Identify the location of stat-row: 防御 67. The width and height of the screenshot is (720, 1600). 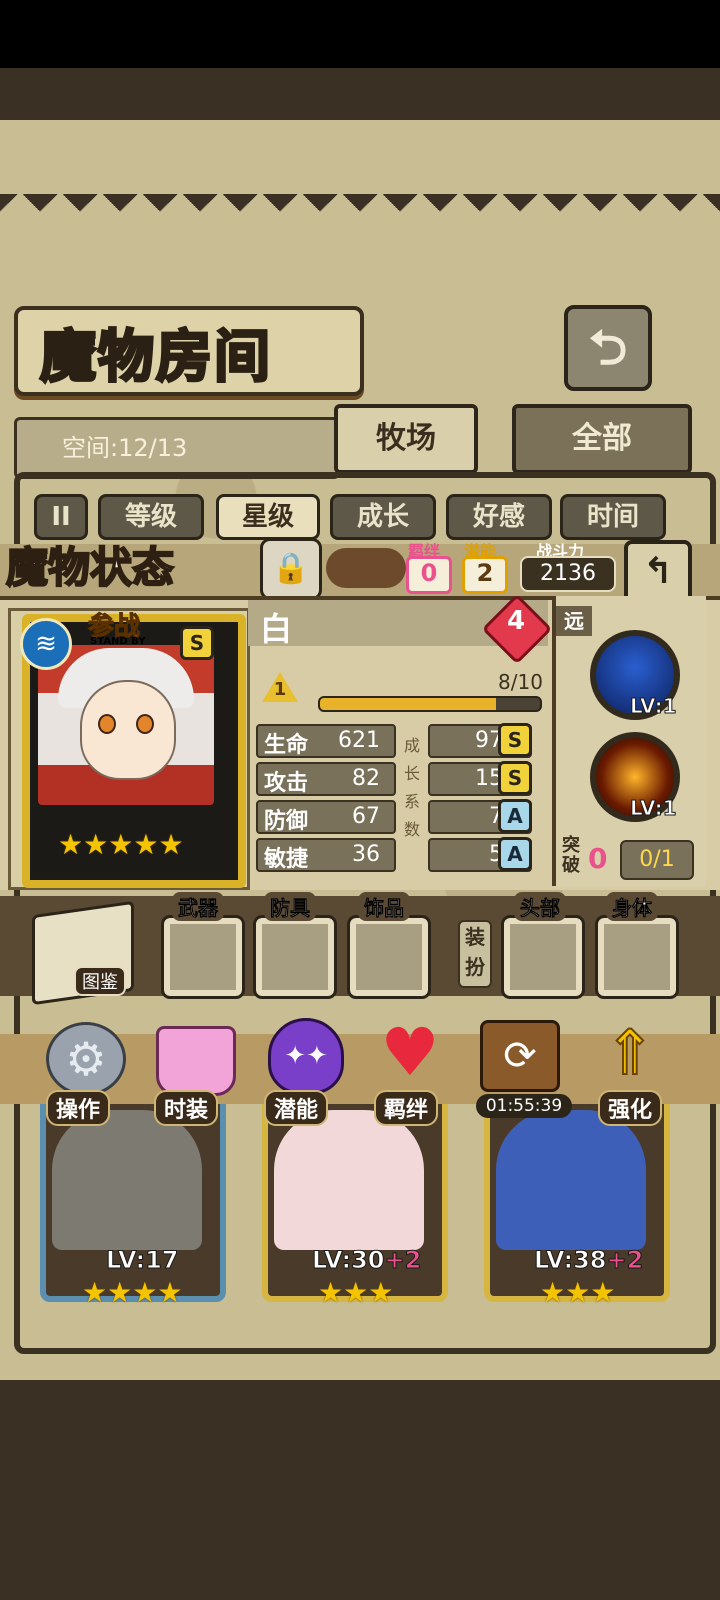
(326, 817).